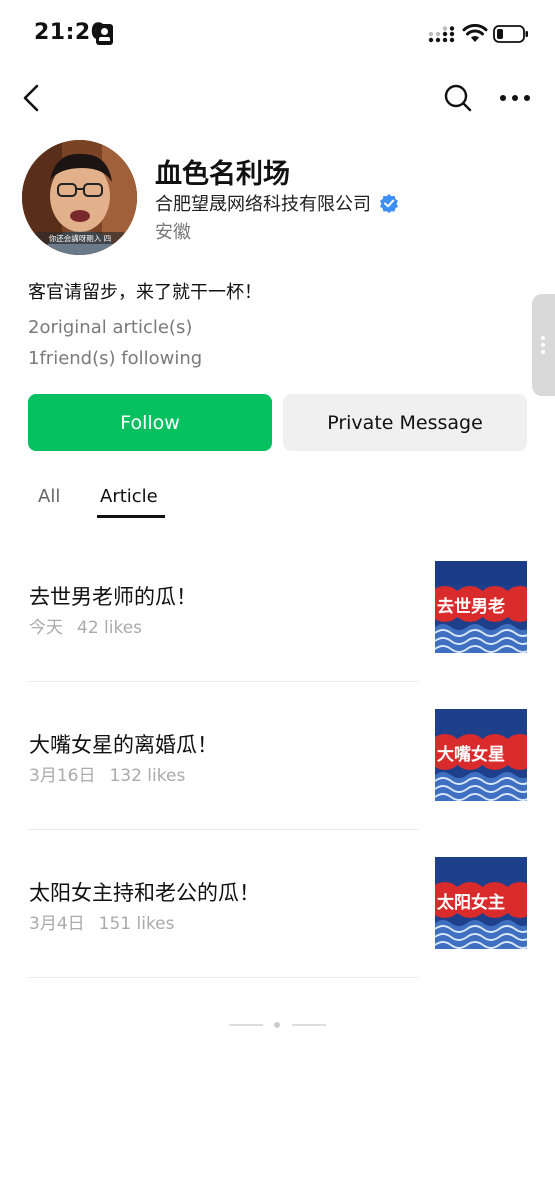 The width and height of the screenshot is (555, 1200). Describe the element at coordinates (277, 904) in the screenshot. I see `article-item: 太阳女主持和老公的瓜！ 3月4日 151 likes 太阳女主` at that location.